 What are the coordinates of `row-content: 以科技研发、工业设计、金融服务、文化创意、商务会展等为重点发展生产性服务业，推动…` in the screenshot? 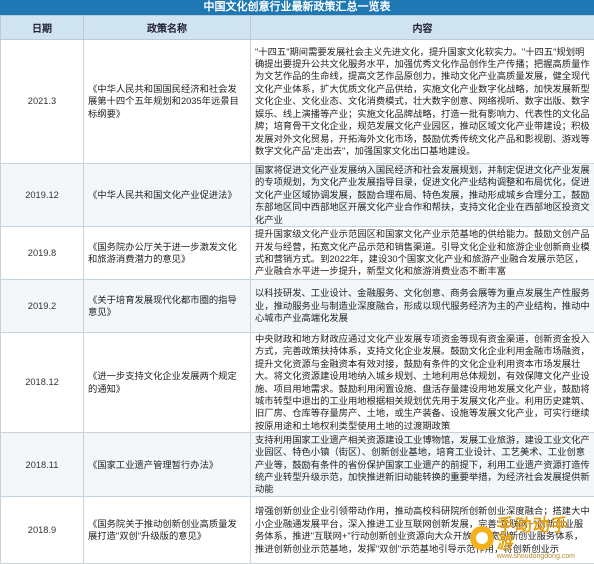 It's located at (422, 306).